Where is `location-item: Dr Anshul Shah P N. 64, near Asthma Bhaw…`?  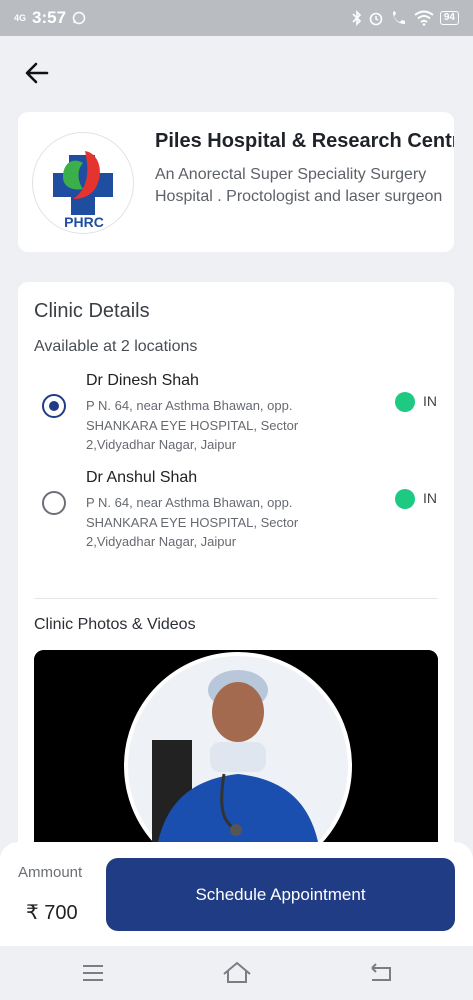
location-item: Dr Anshul Shah P N. 64, near Asthma Bhaw… is located at coordinates (236, 514).